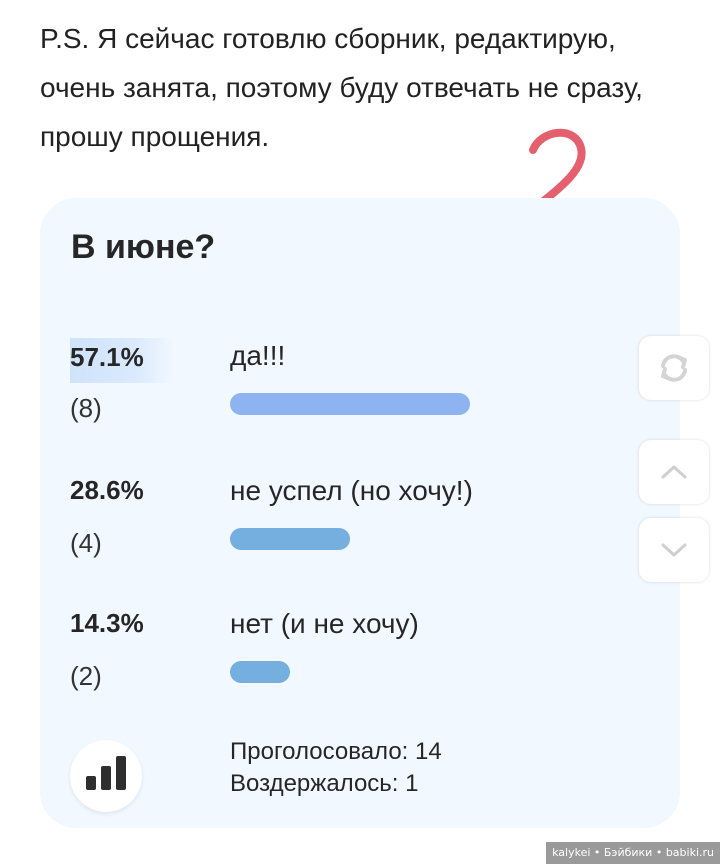 This screenshot has height=864, width=720. I want to click on option-label: нет (и не хочу), so click(324, 623).